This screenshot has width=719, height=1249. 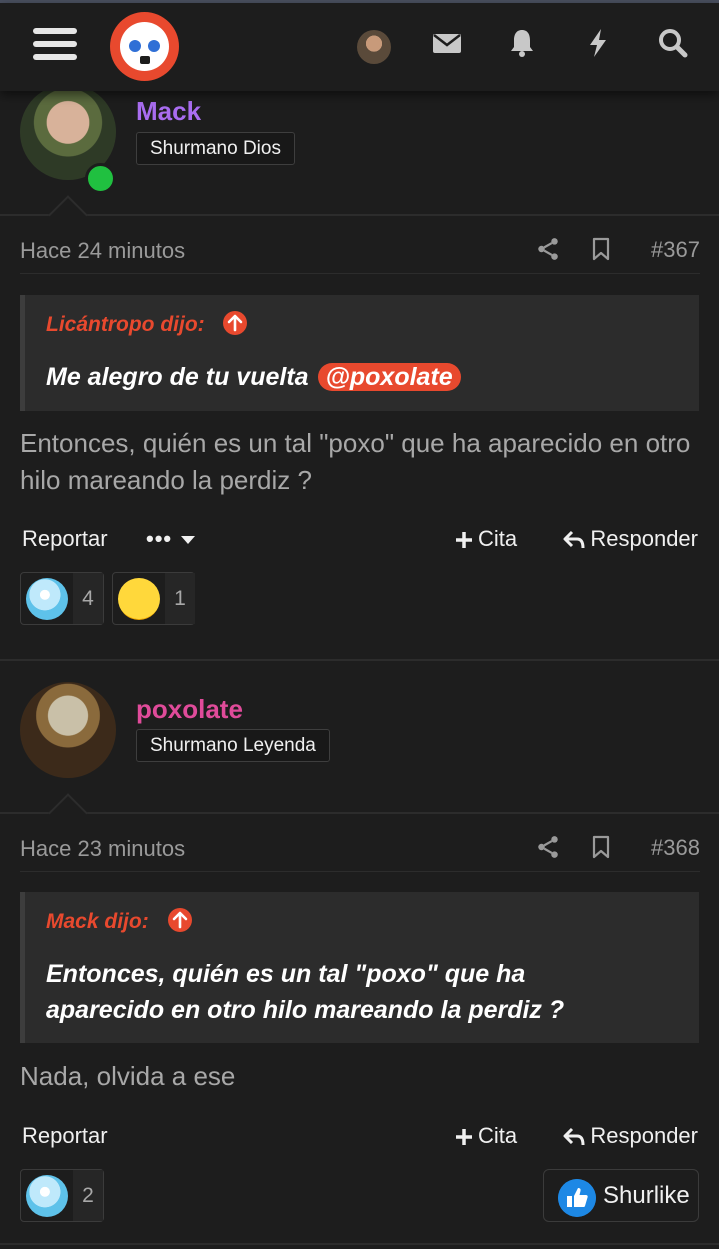 What do you see at coordinates (97, 922) in the screenshot?
I see `quote-author: Mack dijo:` at bounding box center [97, 922].